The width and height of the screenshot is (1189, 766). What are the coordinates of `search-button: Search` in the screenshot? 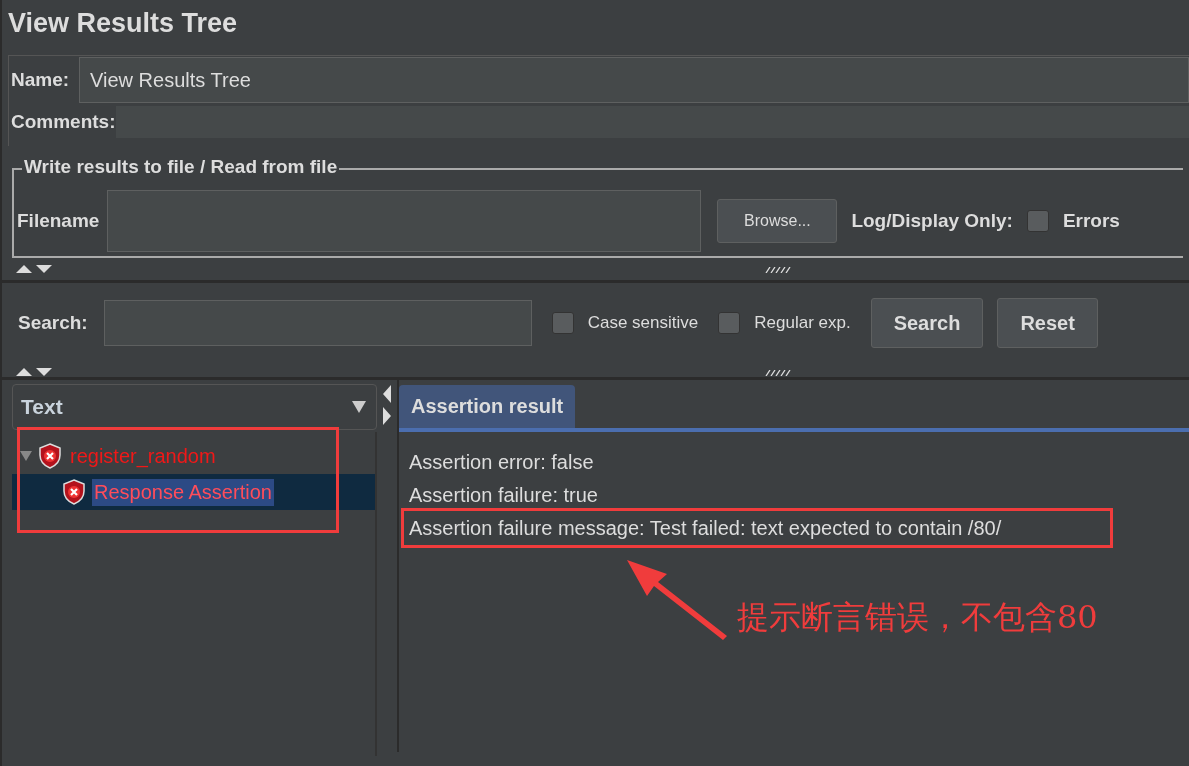 It's located at (927, 323).